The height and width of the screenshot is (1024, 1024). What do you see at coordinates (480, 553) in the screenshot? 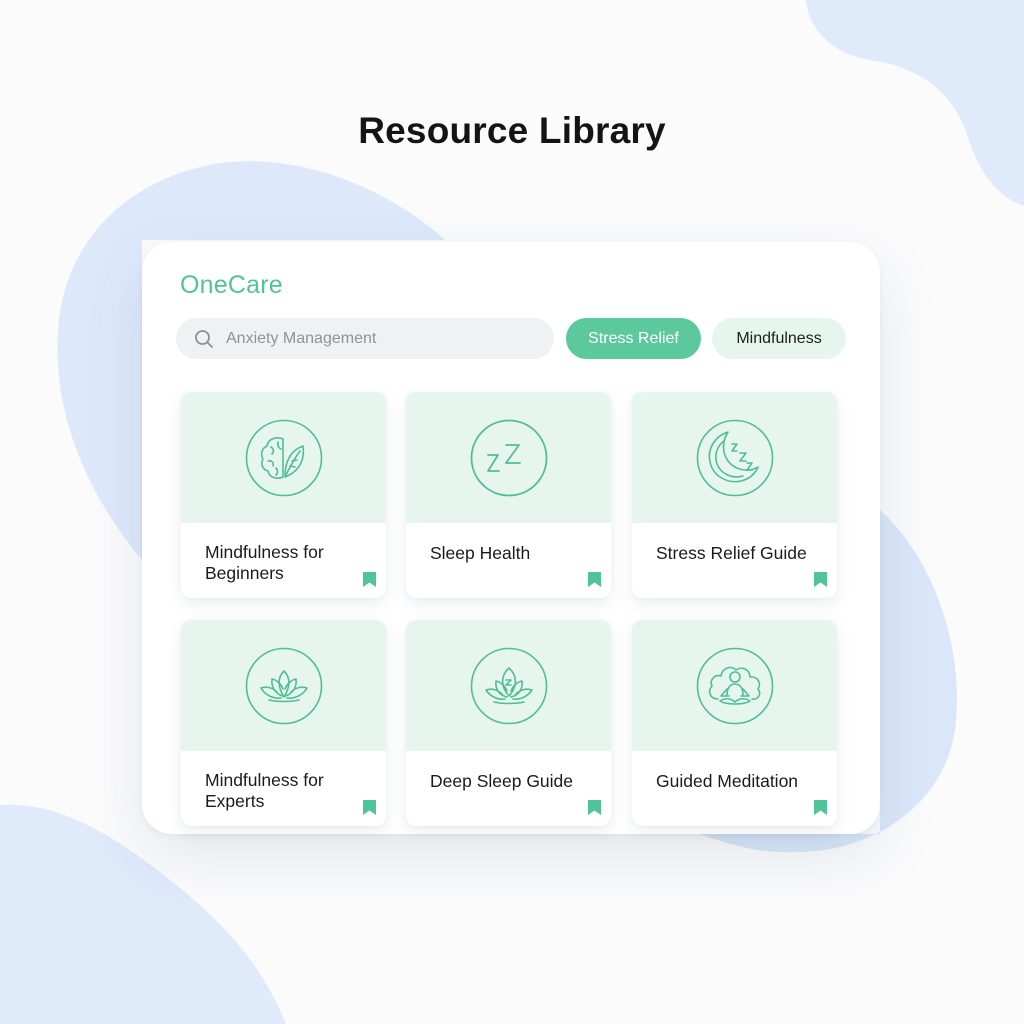
I see `card-title: Sleep Health` at bounding box center [480, 553].